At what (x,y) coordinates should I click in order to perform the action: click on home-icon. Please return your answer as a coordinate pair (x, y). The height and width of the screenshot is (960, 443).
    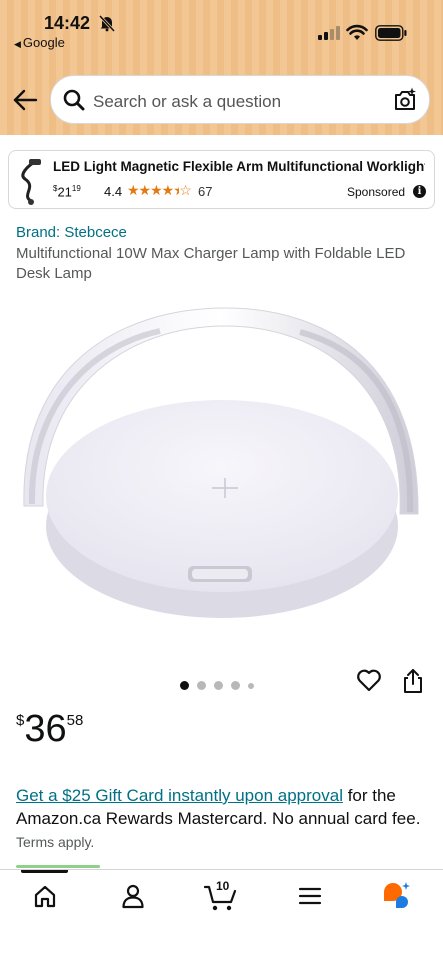
    Looking at the image, I should click on (45, 896).